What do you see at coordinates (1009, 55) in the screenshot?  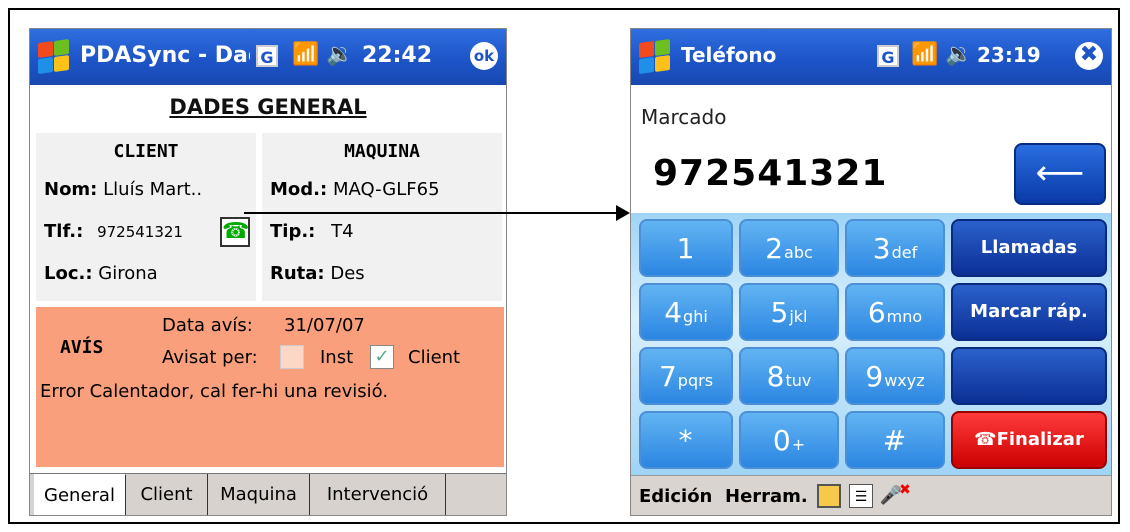 I see `clock: 23:19` at bounding box center [1009, 55].